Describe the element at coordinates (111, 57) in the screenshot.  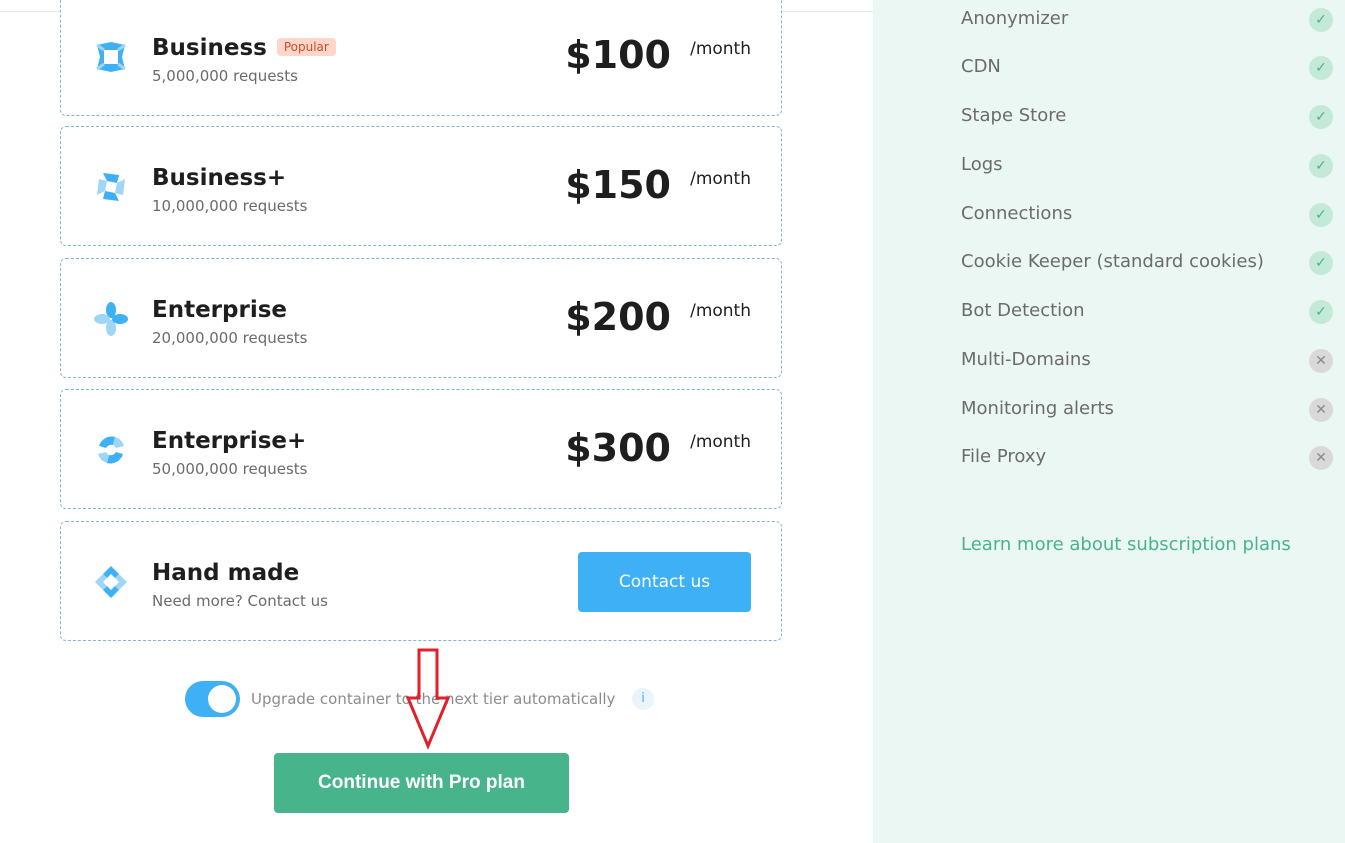
I see `business-logo-icon` at that location.